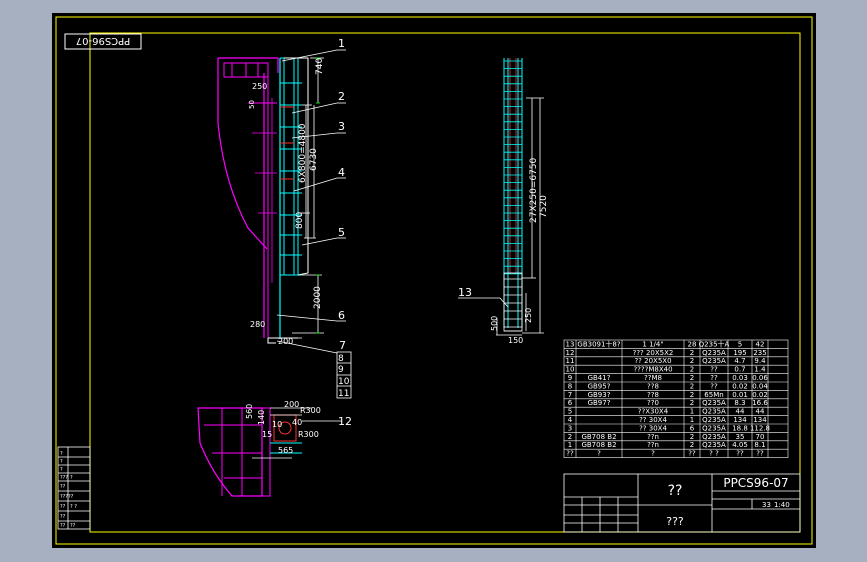 The height and width of the screenshot is (562, 867). What do you see at coordinates (755, 483) in the screenshot?
I see `drawing-number: PPCS96-07` at bounding box center [755, 483].